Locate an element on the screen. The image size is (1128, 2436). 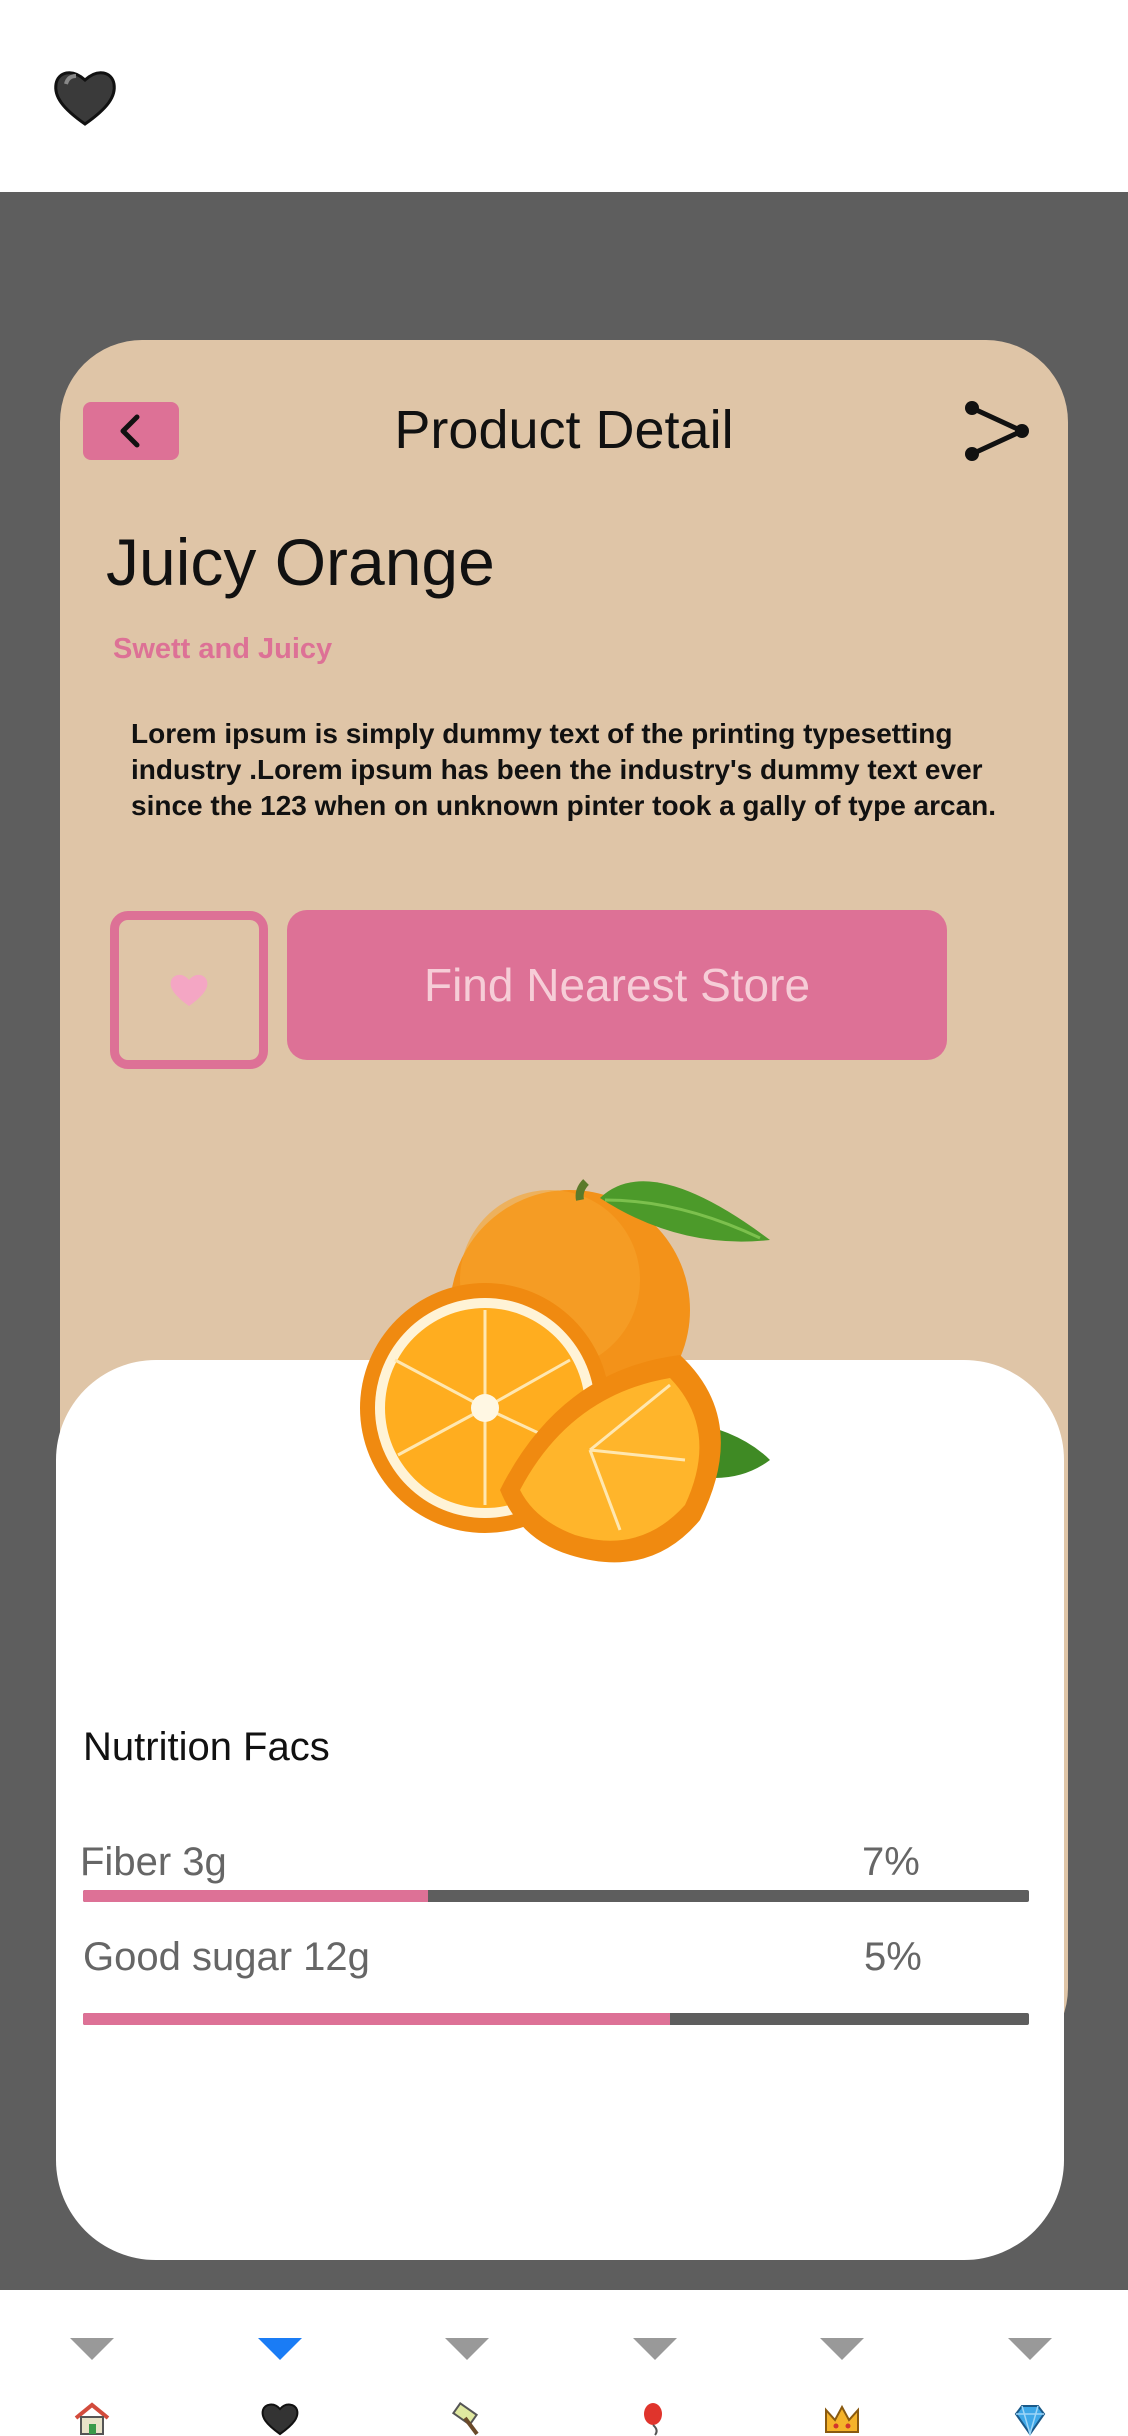
nutrition-item-percent: 7% is located at coordinates (891, 1862).